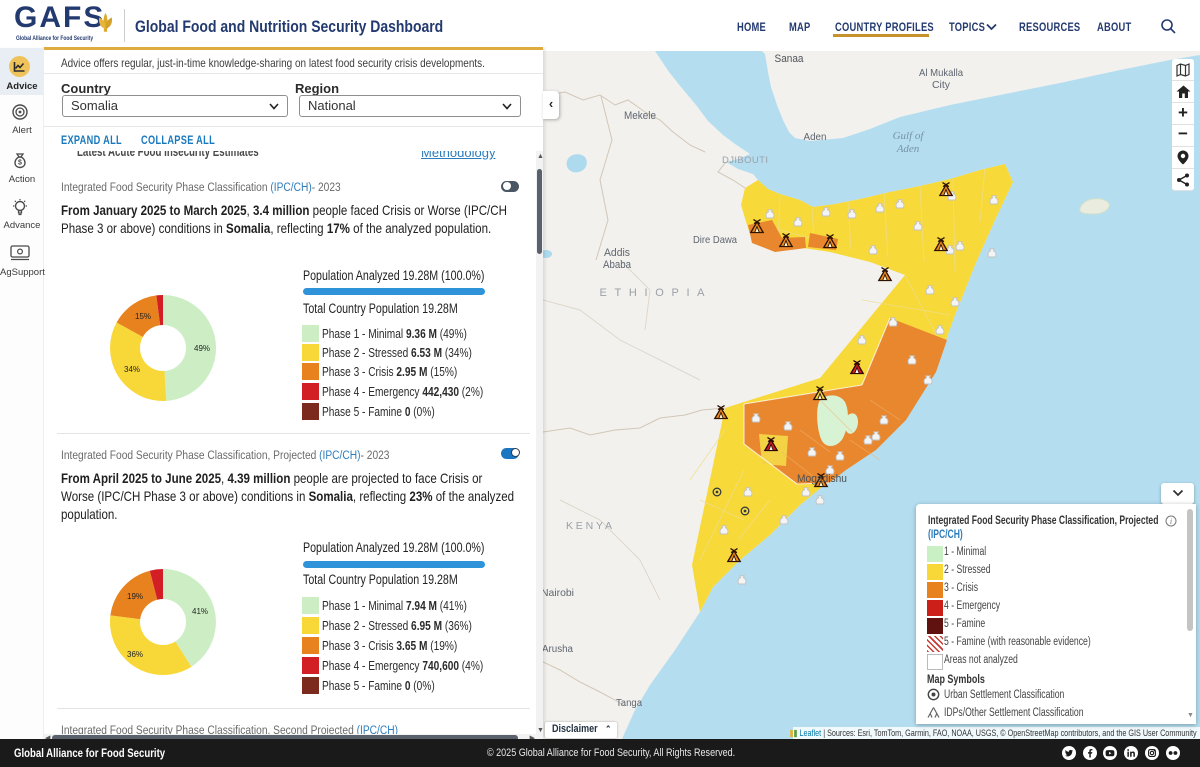  Describe the element at coordinates (200, 611) in the screenshot. I see `svg-text: 41%` at that location.